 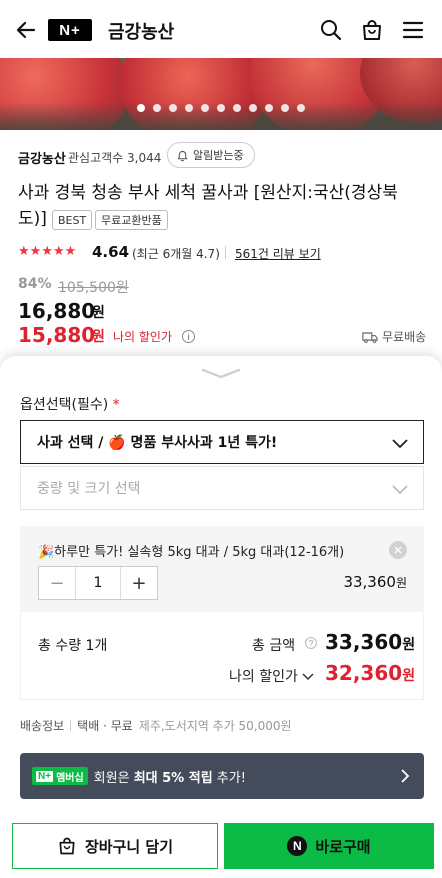 What do you see at coordinates (89, 489) in the screenshot?
I see `option-select-2-placeholder: 중량 및 크기 선택` at bounding box center [89, 489].